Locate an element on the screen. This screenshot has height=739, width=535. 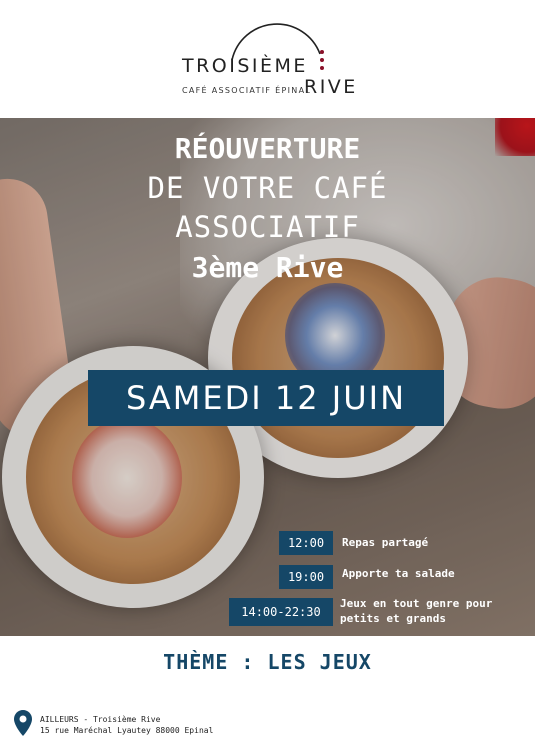
map-pin-icon is located at coordinates (23, 723).